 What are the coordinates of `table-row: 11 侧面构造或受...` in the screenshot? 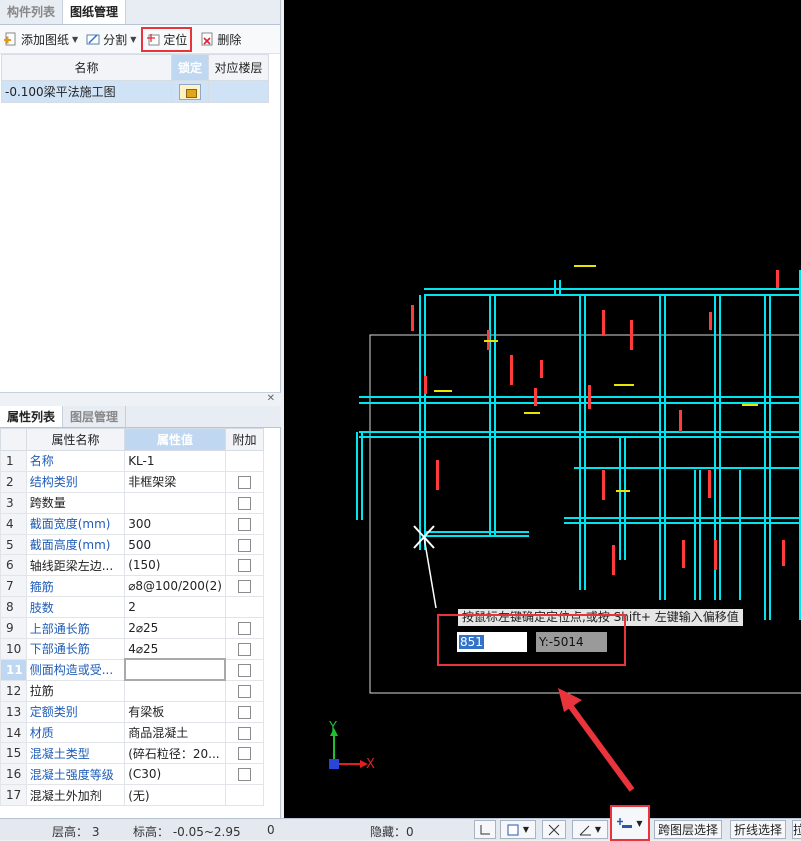 It's located at (132, 670).